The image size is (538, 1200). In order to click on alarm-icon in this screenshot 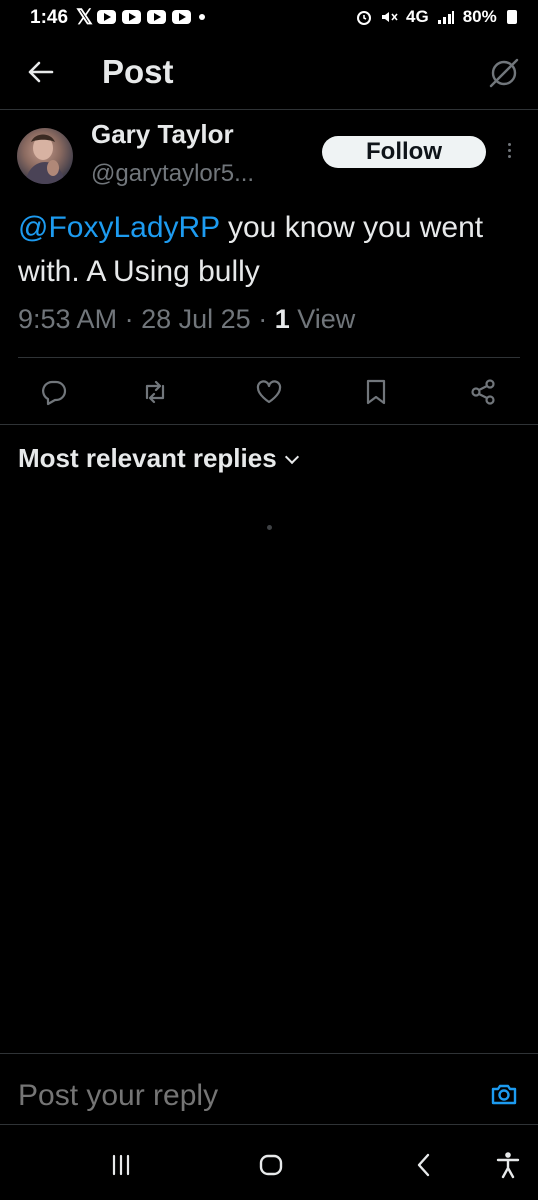, I will do `click(364, 18)`.